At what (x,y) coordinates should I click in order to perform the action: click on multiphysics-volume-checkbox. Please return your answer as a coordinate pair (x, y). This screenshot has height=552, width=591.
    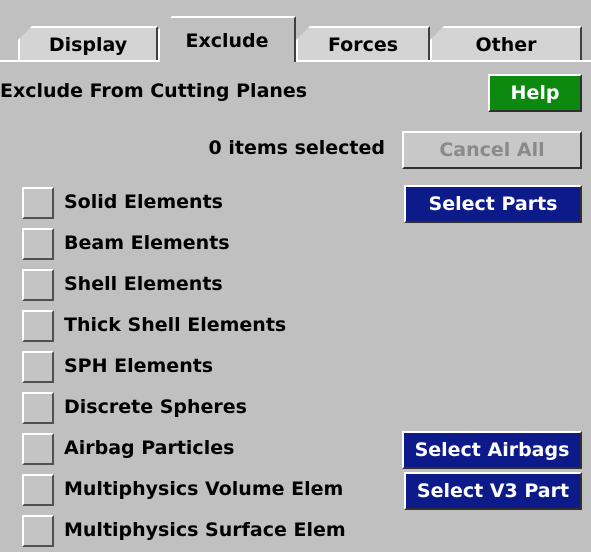
    Looking at the image, I should click on (38, 490).